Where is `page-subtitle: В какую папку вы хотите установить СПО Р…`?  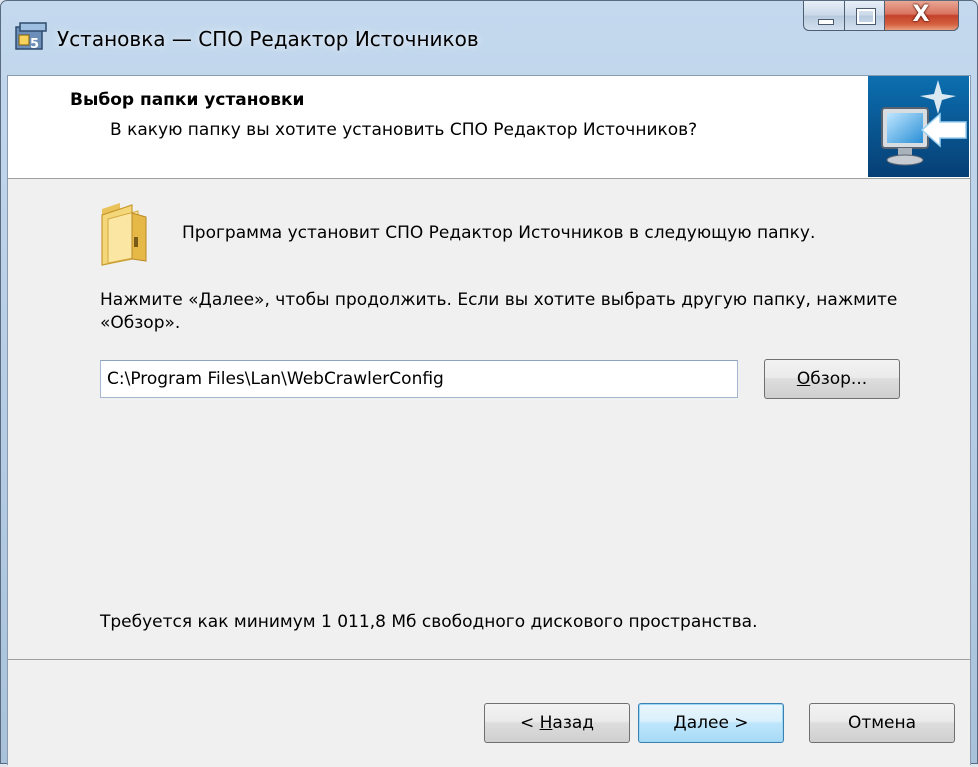 page-subtitle: В какую папку вы хотите установить СПО Р… is located at coordinates (404, 130).